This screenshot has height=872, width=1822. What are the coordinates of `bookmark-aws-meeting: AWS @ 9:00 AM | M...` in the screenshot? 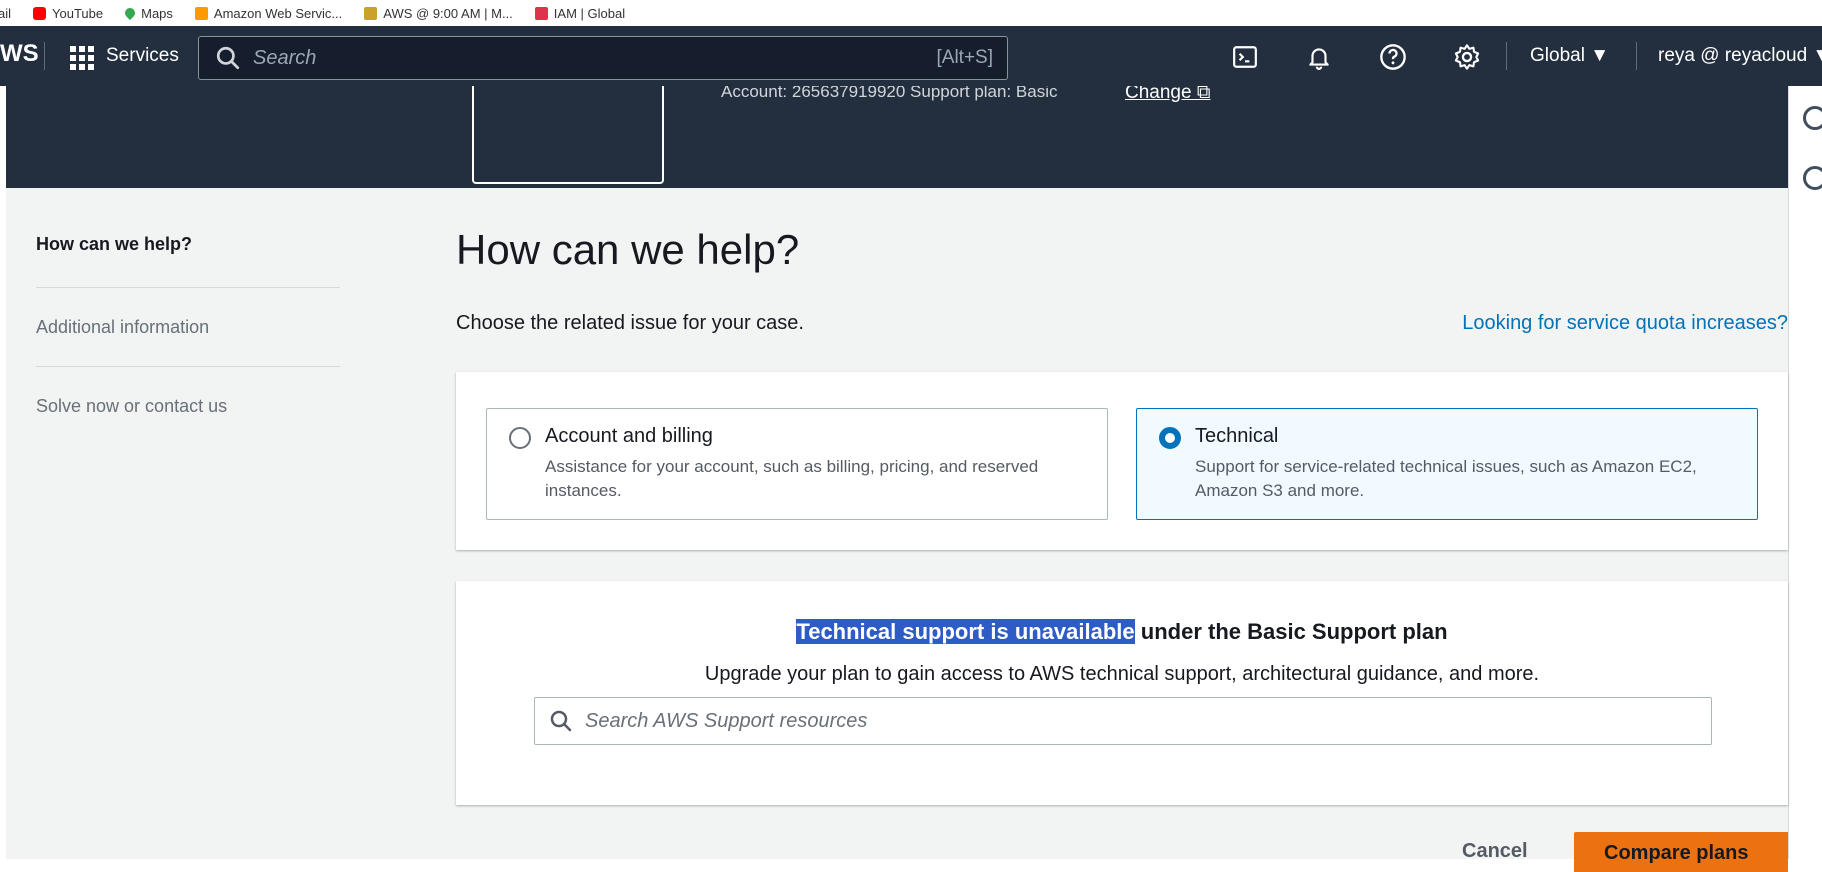 It's located at (438, 13).